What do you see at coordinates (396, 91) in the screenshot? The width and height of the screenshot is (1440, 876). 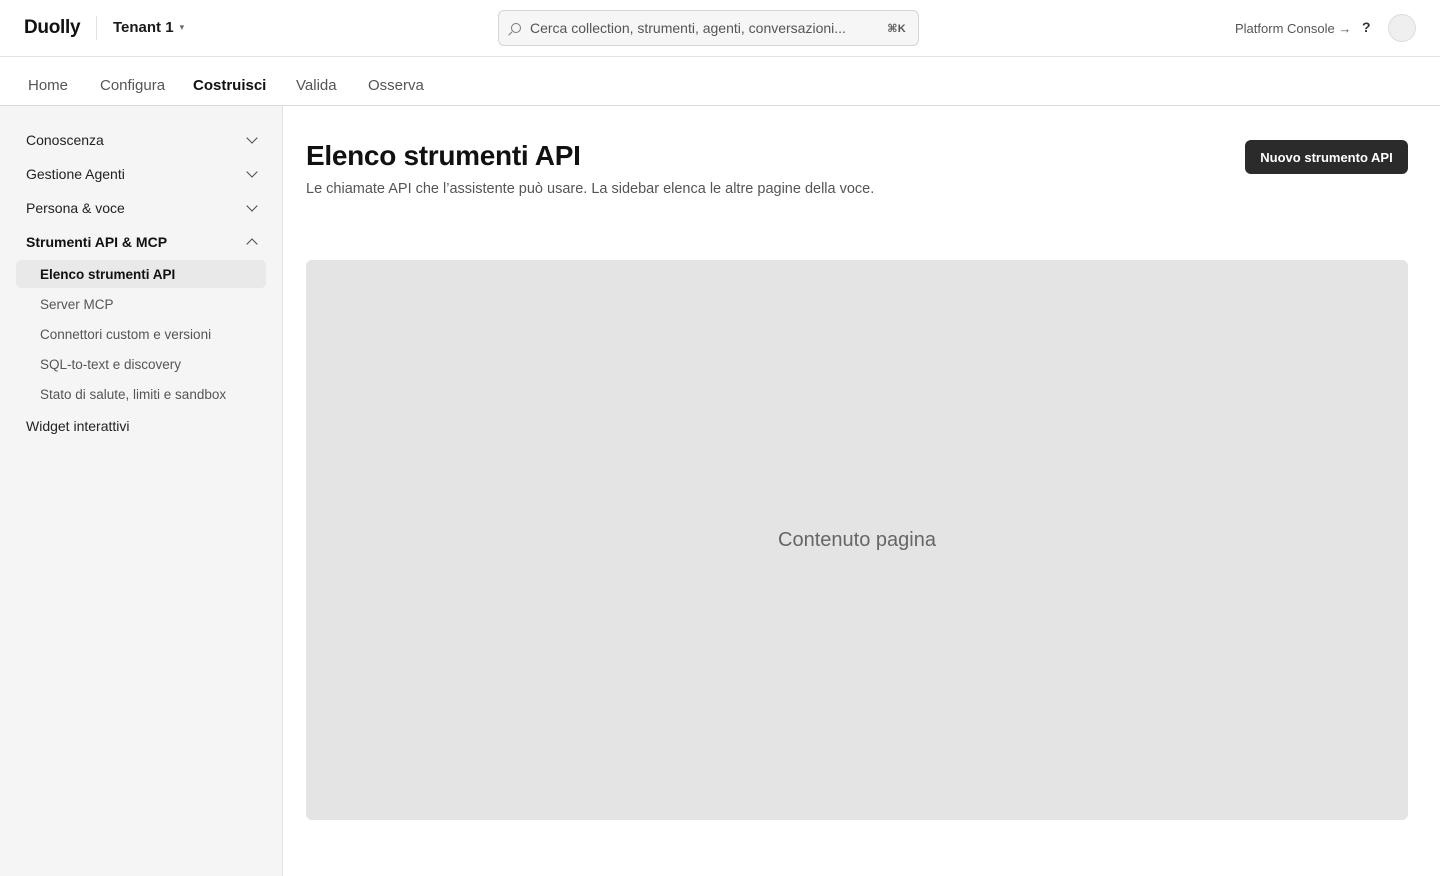 I see `tab-osserva: Osserva` at bounding box center [396, 91].